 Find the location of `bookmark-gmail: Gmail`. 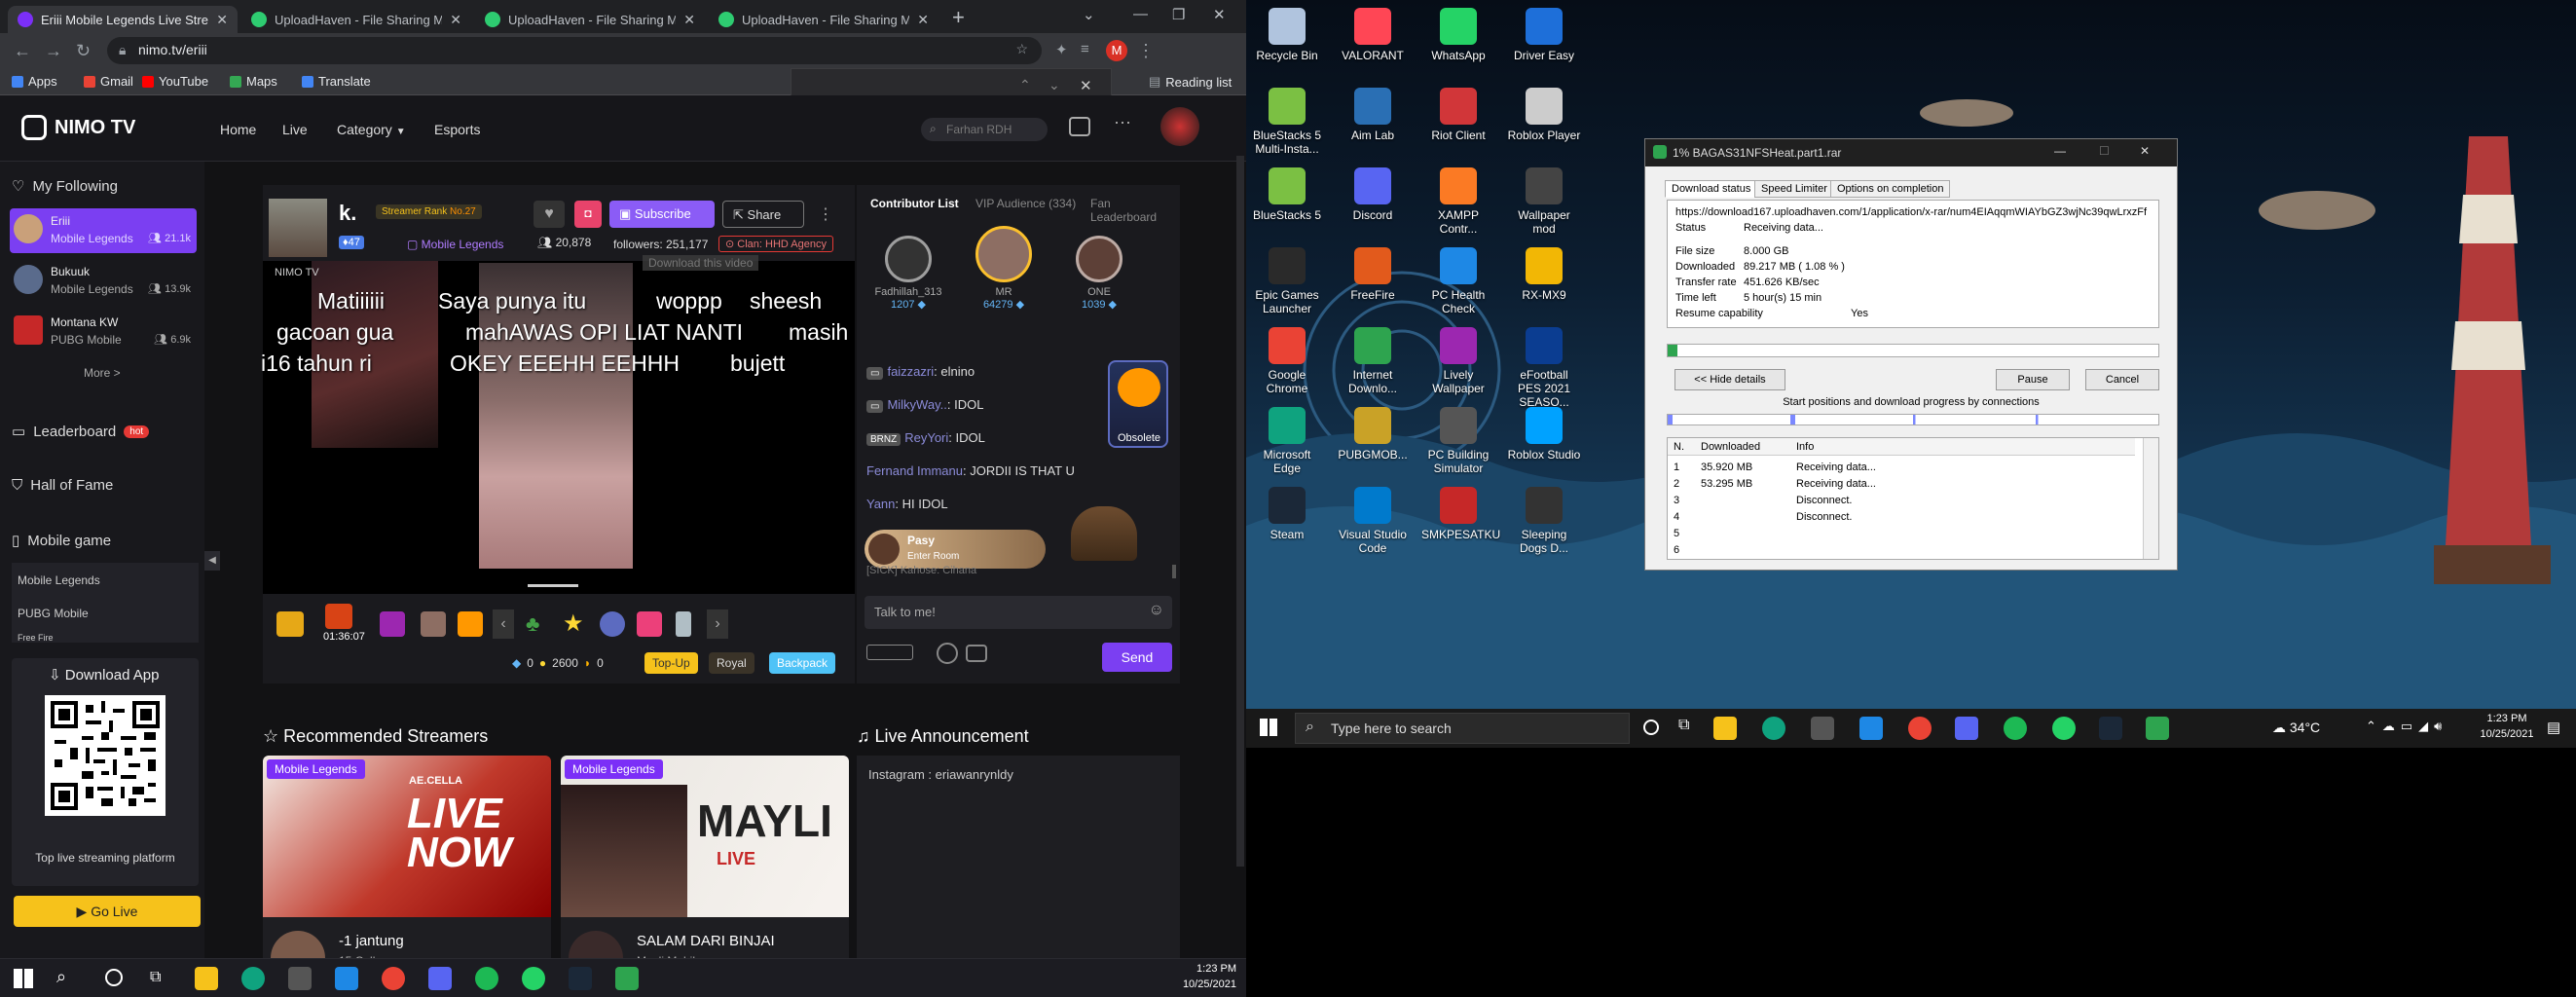

bookmark-gmail: Gmail is located at coordinates (108, 81).